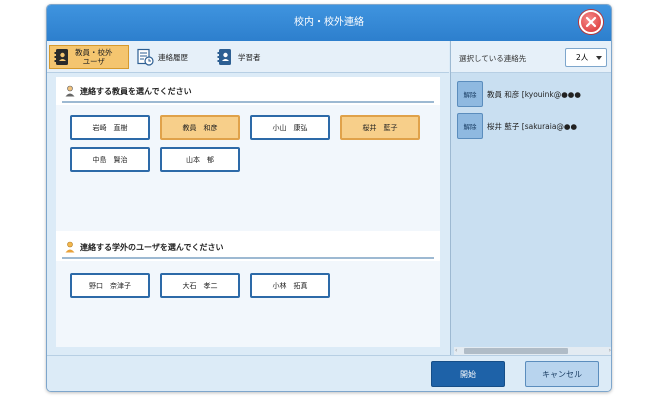  I want to click on selected-count-dropdown: 2人, so click(586, 57).